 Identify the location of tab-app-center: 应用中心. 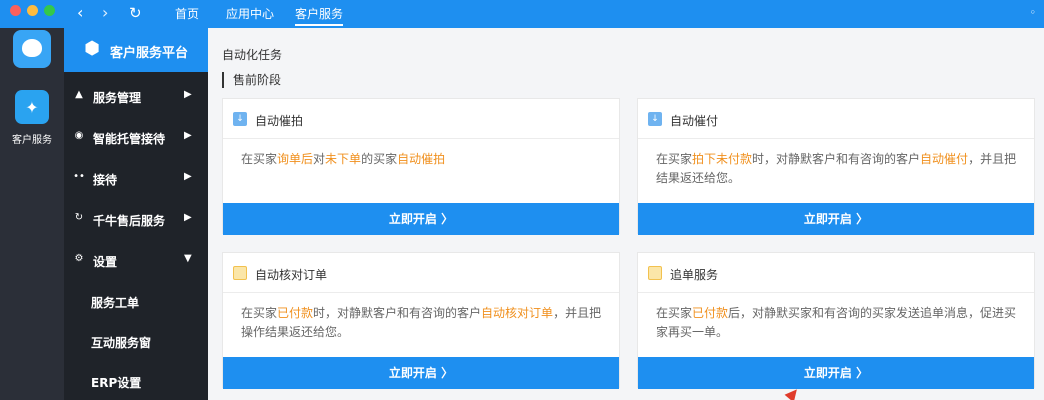
(250, 14).